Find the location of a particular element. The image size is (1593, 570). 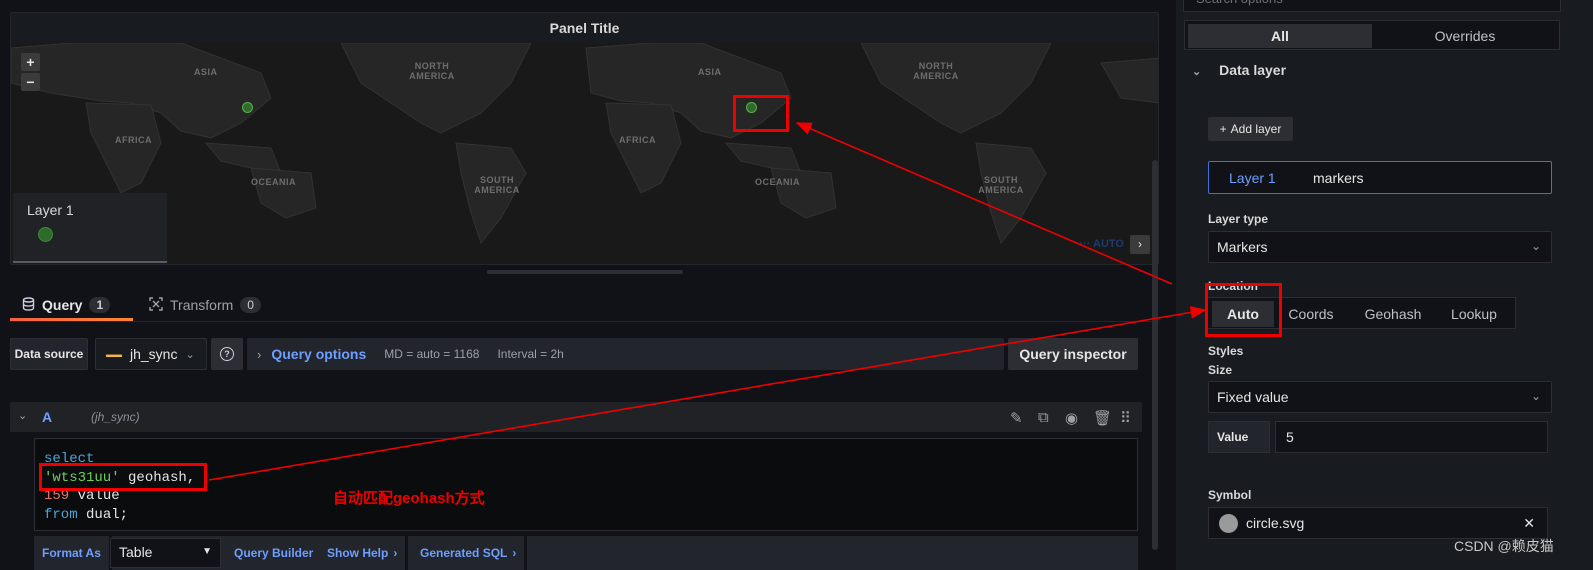

trash-icon: 🗑 is located at coordinates (1102, 418).